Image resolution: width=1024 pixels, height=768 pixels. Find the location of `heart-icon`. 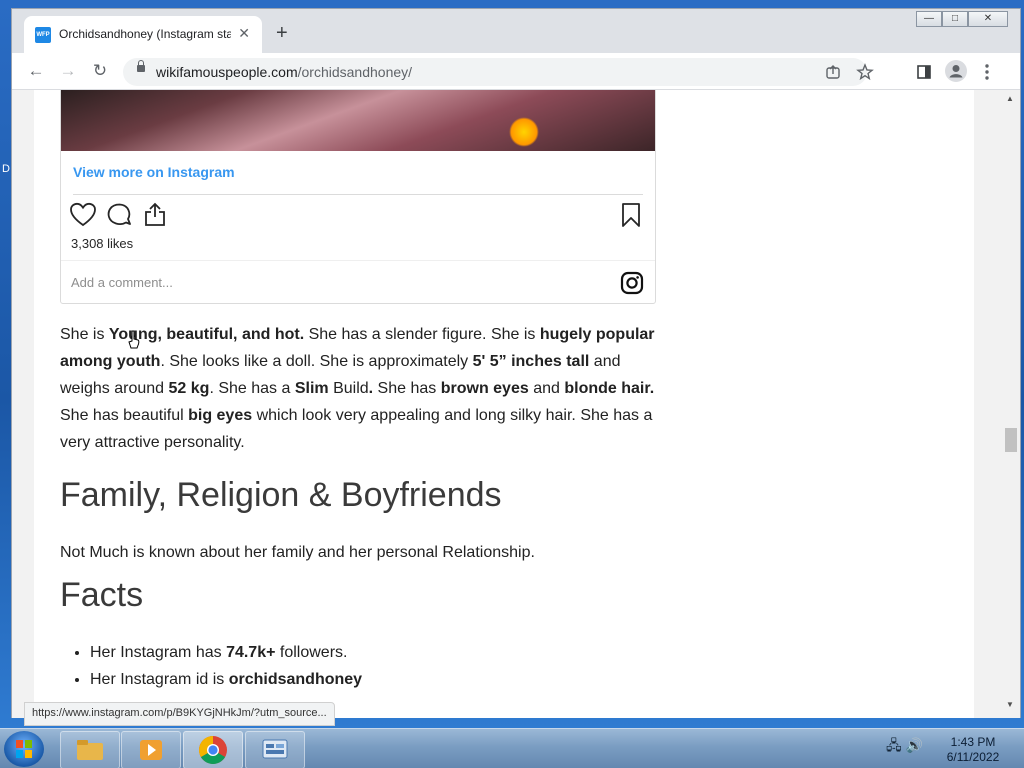

heart-icon is located at coordinates (83, 215).